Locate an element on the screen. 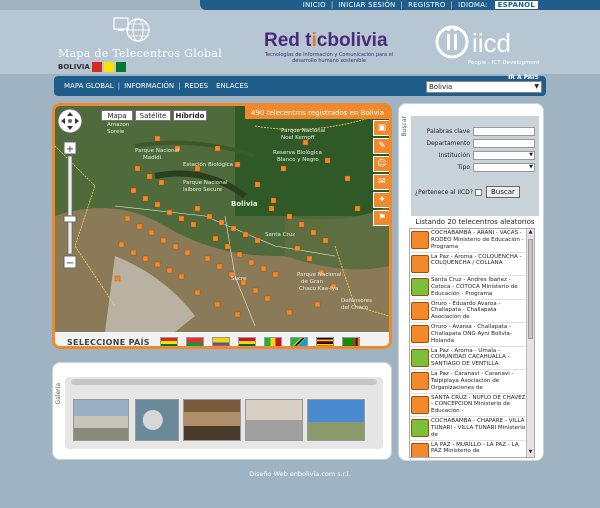 This screenshot has height=508, width=600. education-layer-icon: ✉ is located at coordinates (381, 182).